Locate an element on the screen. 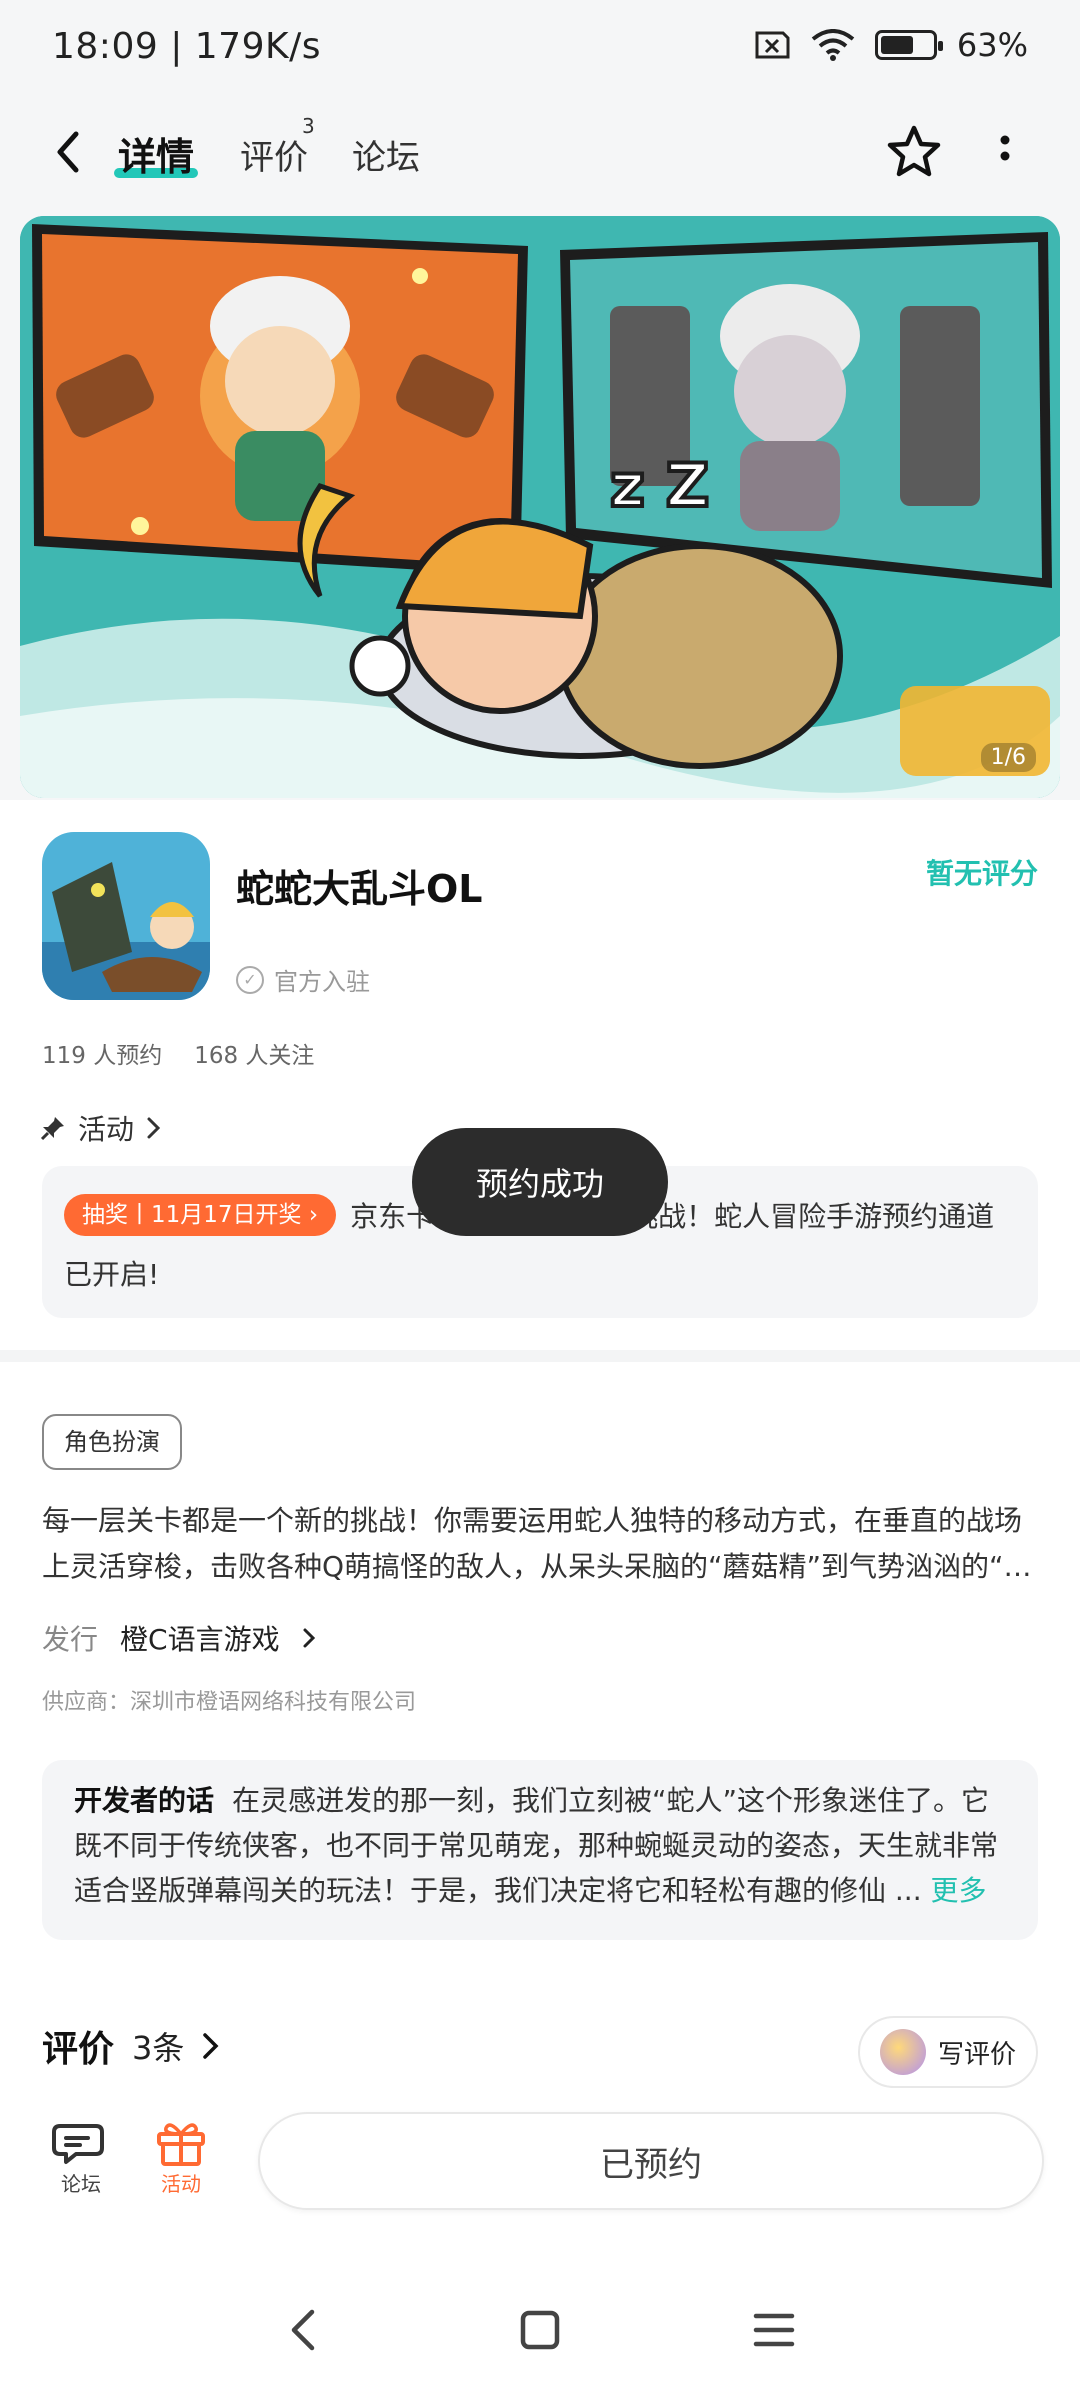  rating-status: 暂无评分 is located at coordinates (981, 873).